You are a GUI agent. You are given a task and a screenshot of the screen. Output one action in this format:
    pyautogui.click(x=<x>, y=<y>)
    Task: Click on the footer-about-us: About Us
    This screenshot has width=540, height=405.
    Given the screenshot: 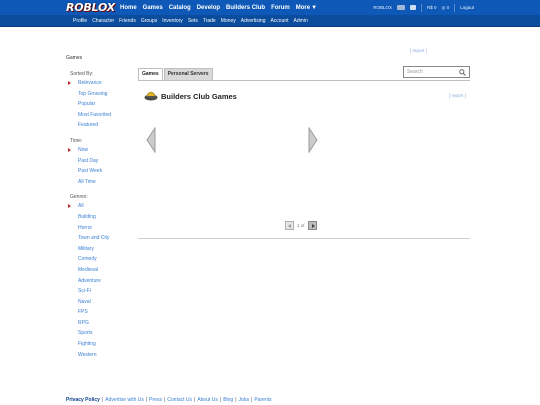 What is the action you would take?
    pyautogui.click(x=207, y=400)
    